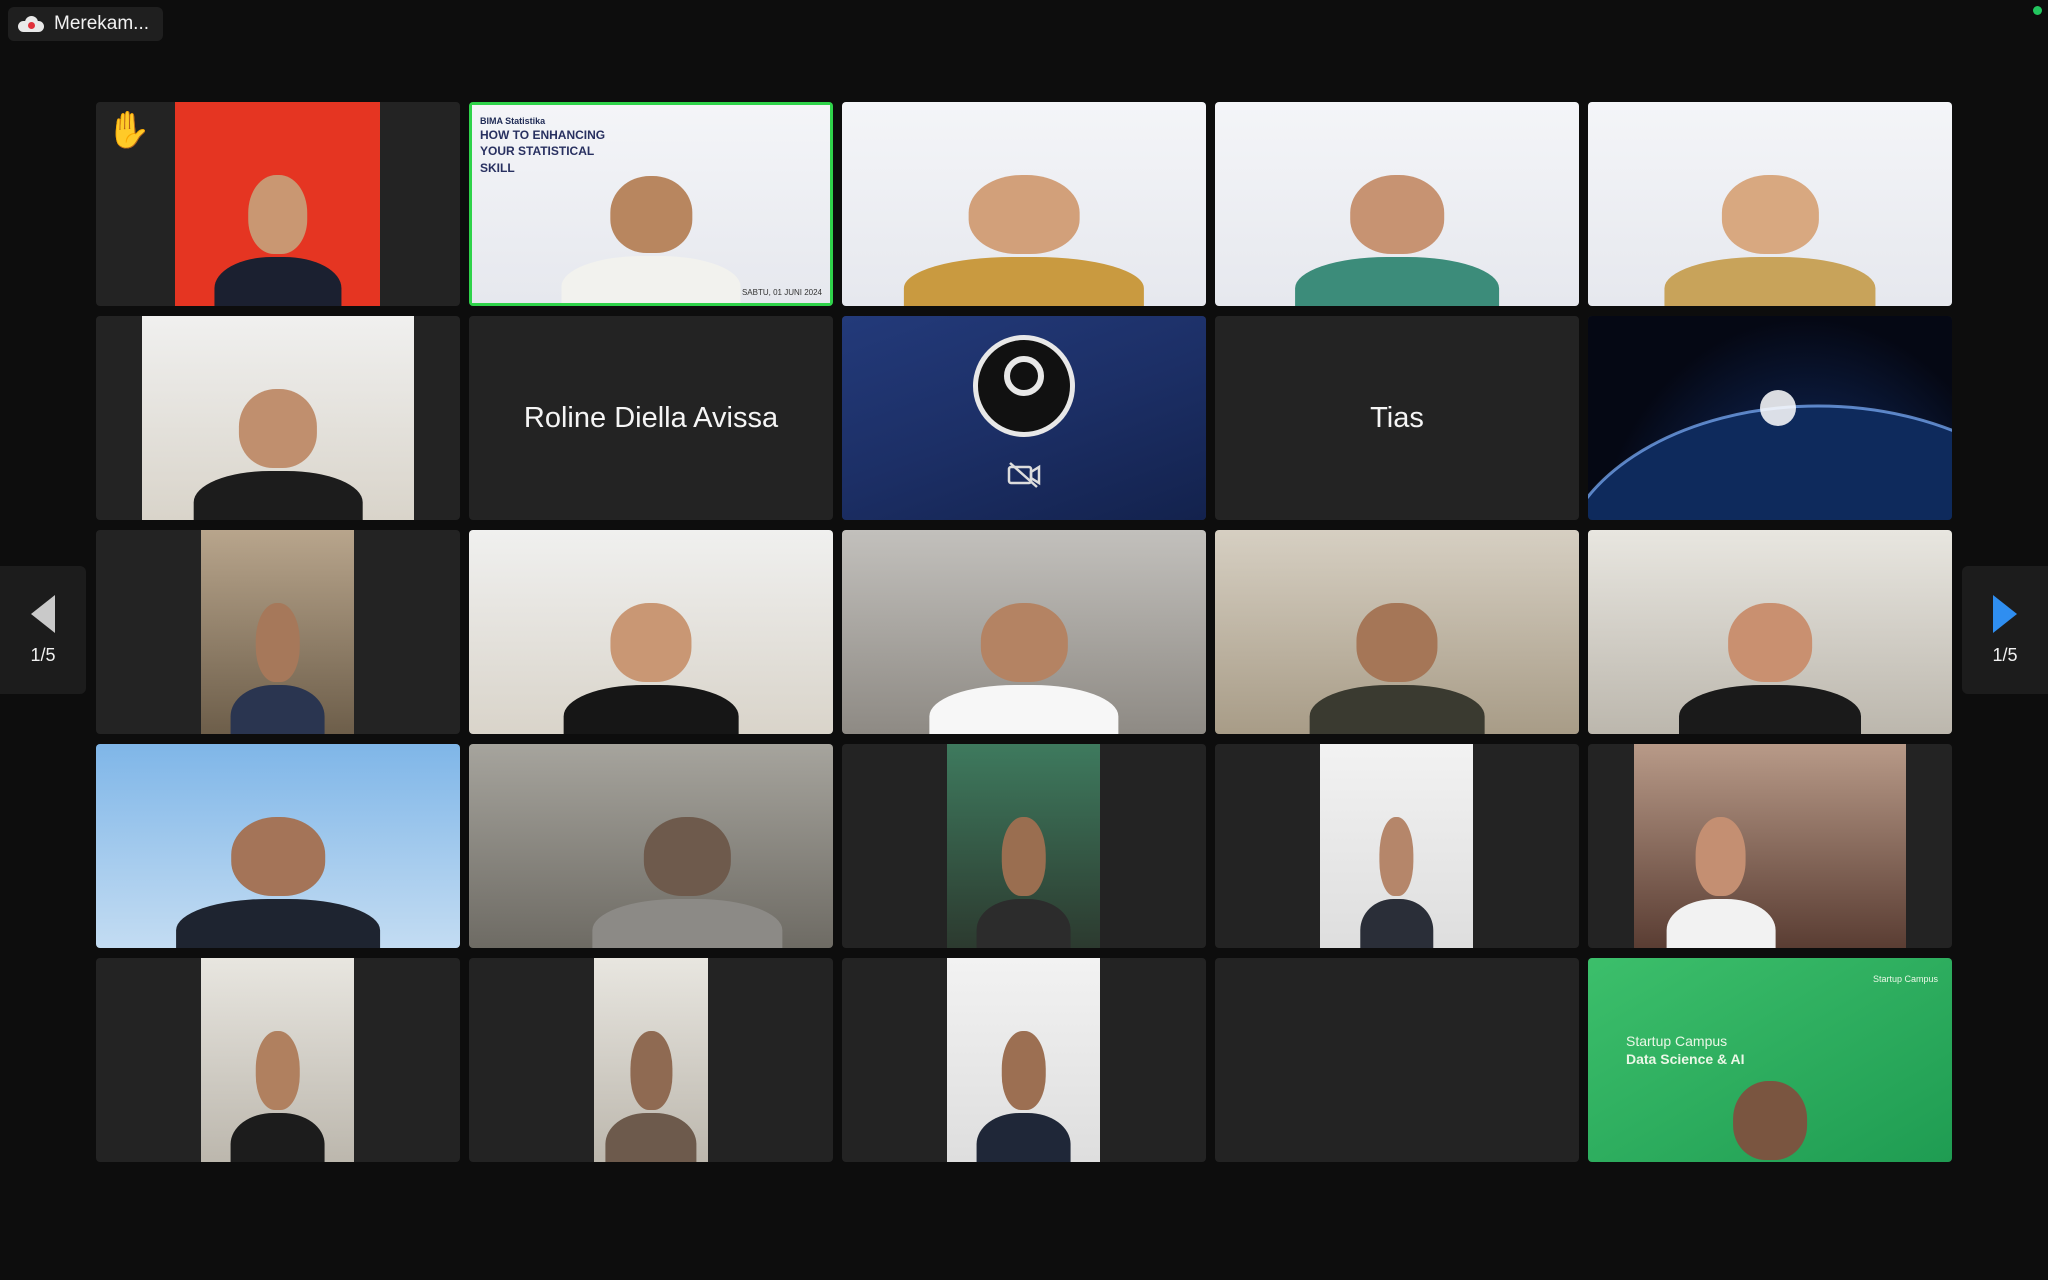 The width and height of the screenshot is (2048, 1280). Describe the element at coordinates (1397, 1060) in the screenshot. I see `participant-tile-empty` at that location.